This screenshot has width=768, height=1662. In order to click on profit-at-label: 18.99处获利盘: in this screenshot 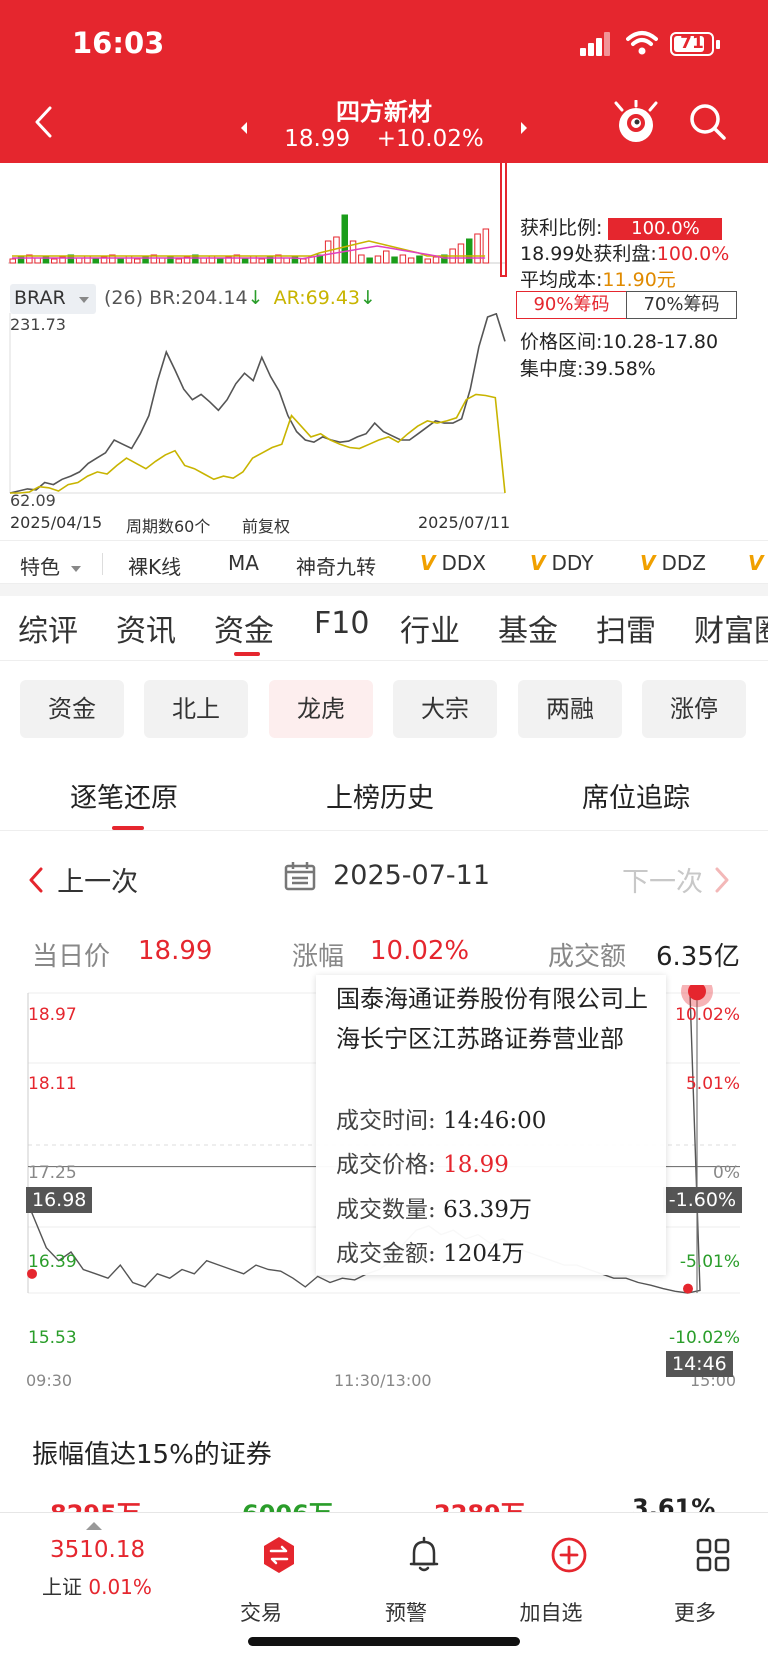, I will do `click(588, 254)`.